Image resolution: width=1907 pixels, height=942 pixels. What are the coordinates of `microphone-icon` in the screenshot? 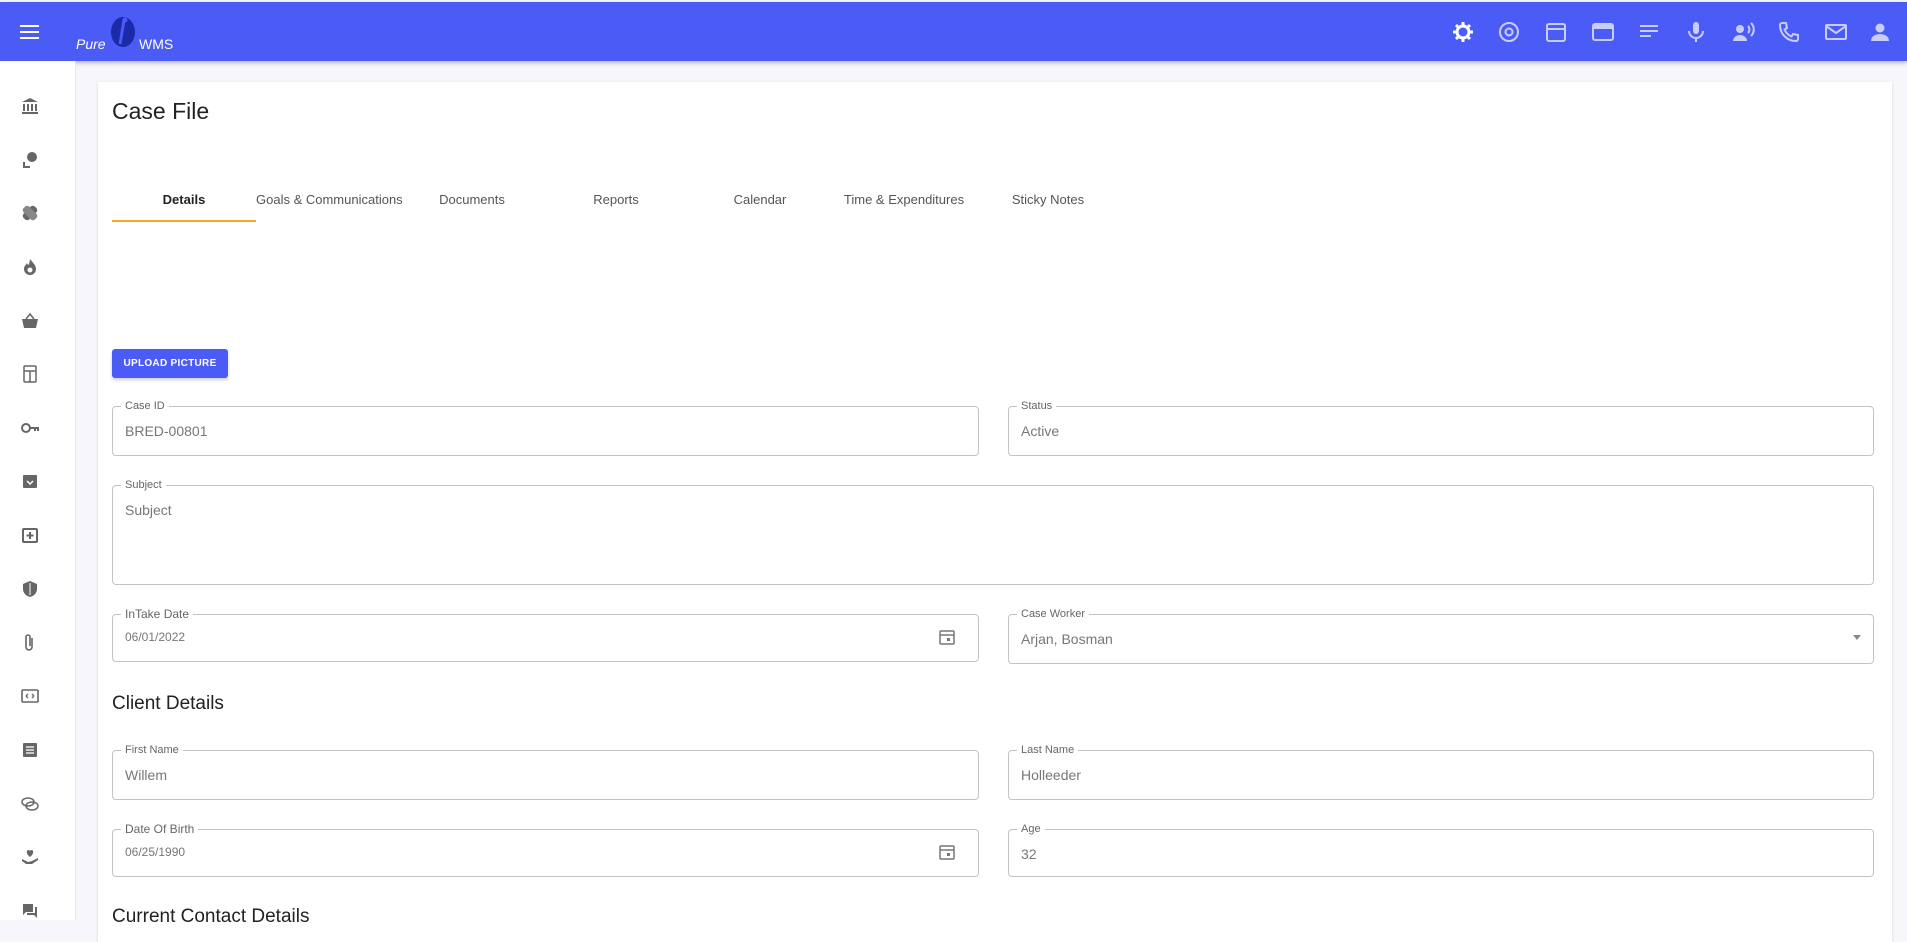 It's located at (1696, 32).